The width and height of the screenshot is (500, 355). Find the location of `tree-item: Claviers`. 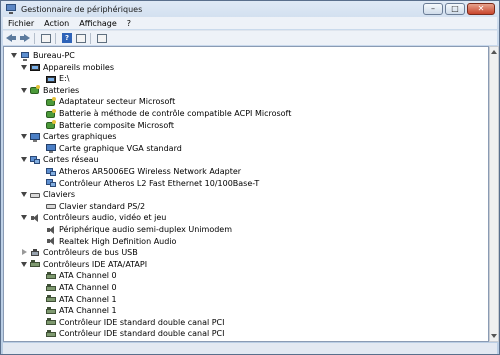

tree-item: Claviers is located at coordinates (47, 194).